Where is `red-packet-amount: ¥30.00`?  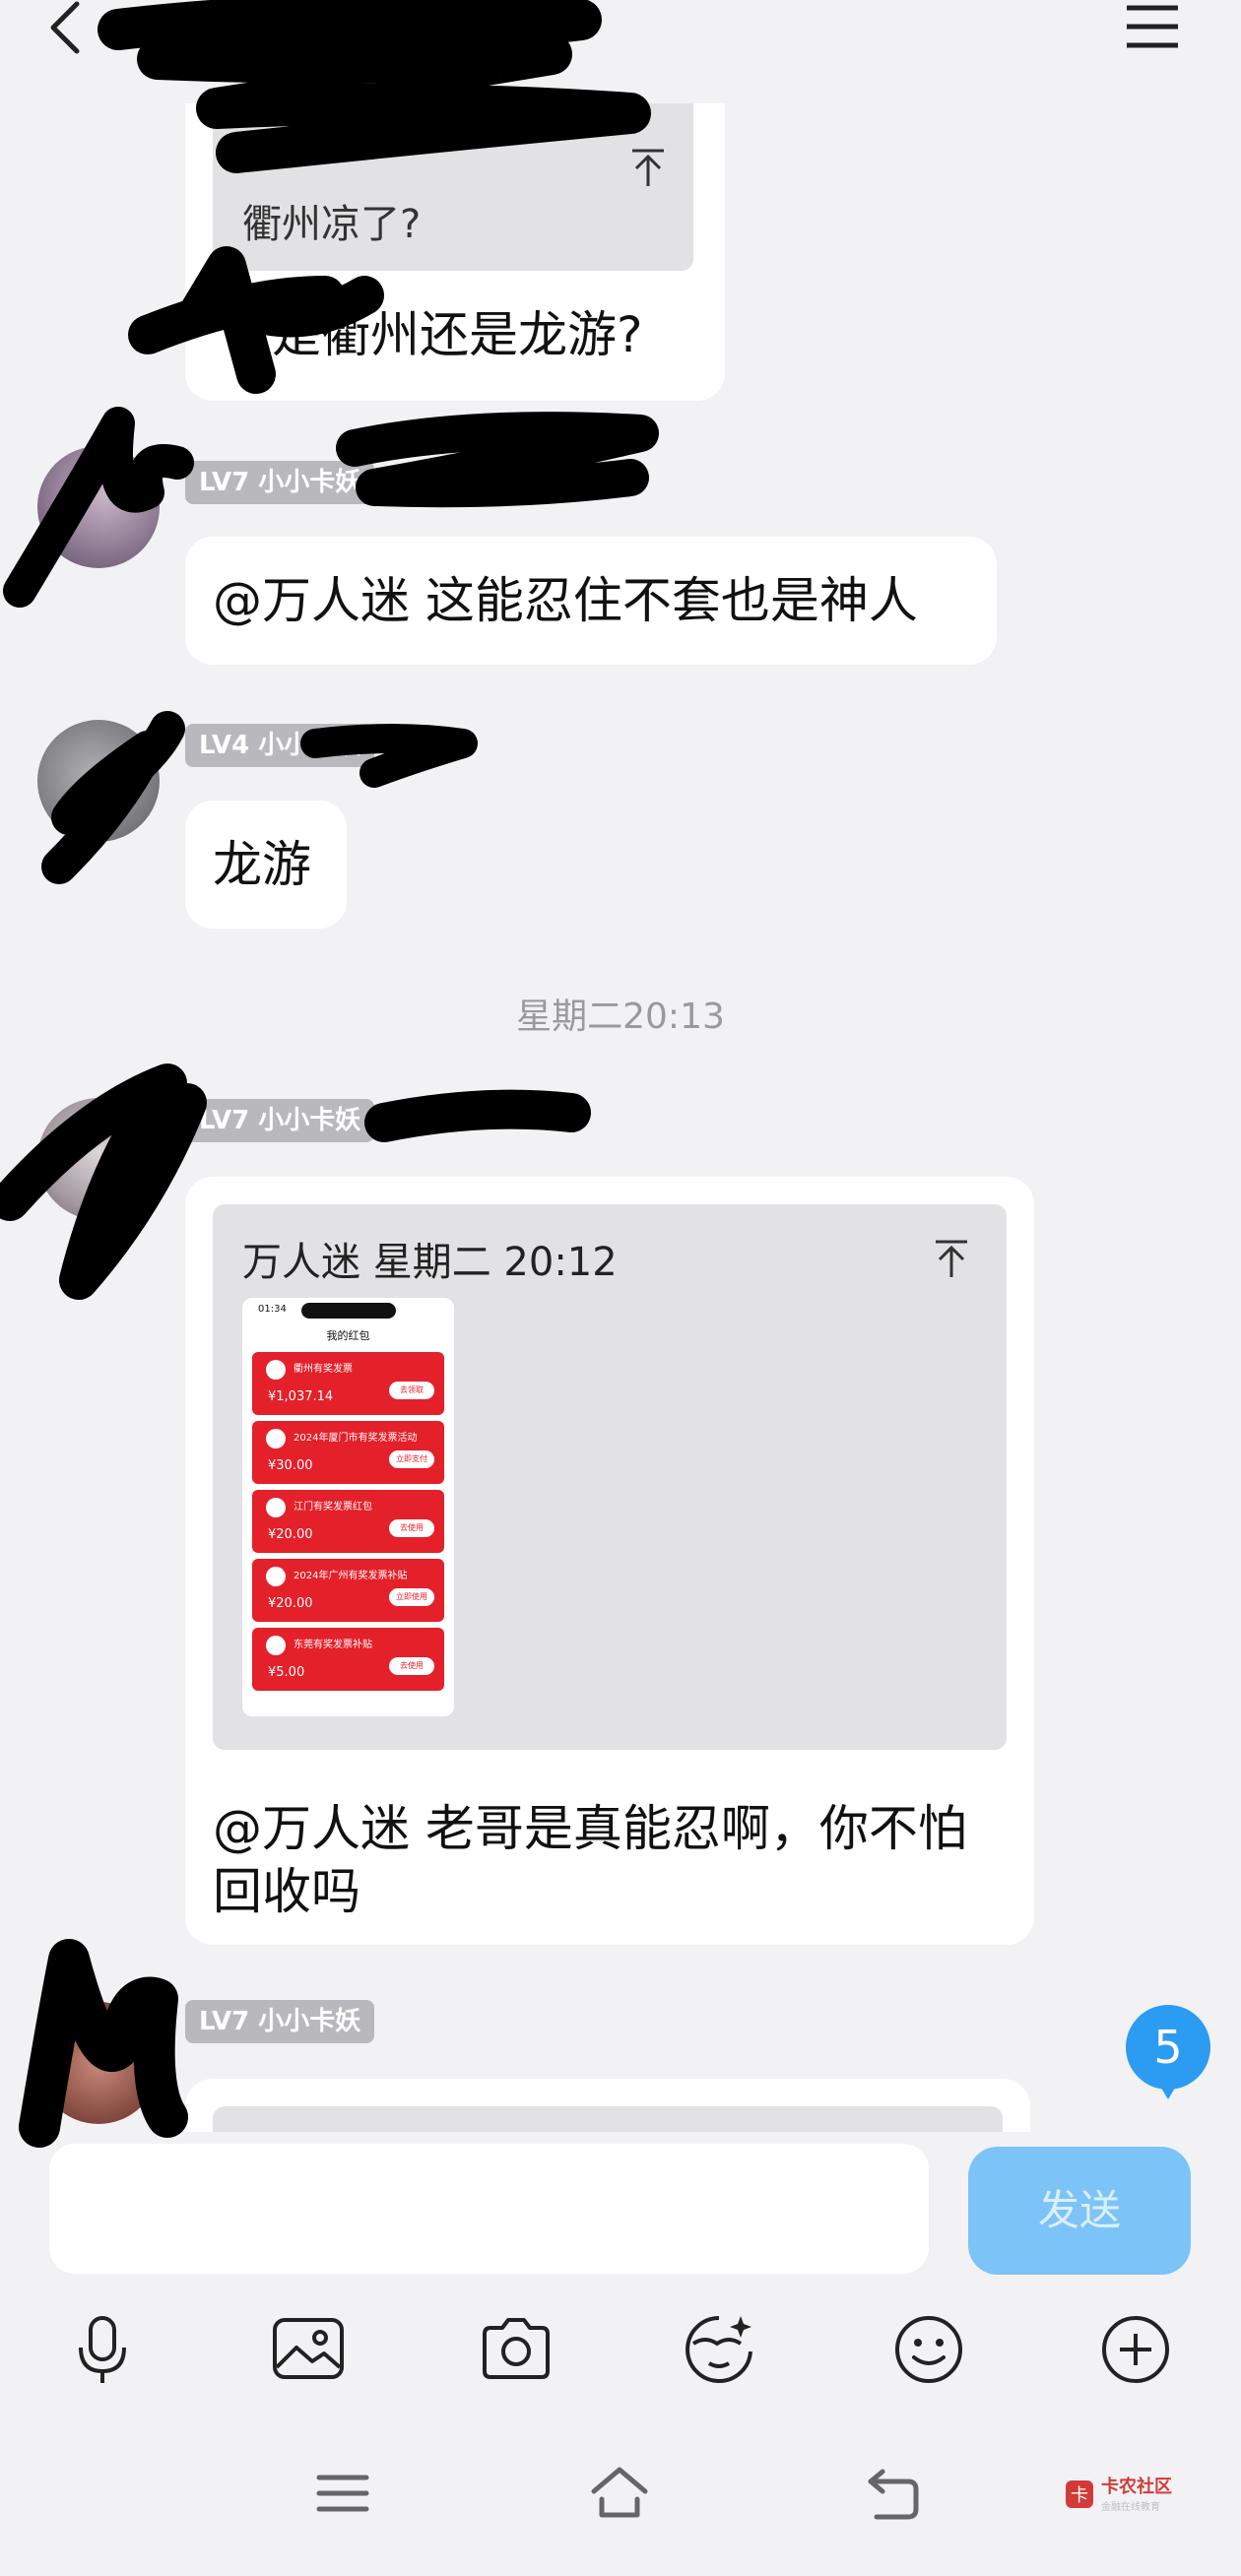
red-packet-amount: ¥30.00 is located at coordinates (290, 1465).